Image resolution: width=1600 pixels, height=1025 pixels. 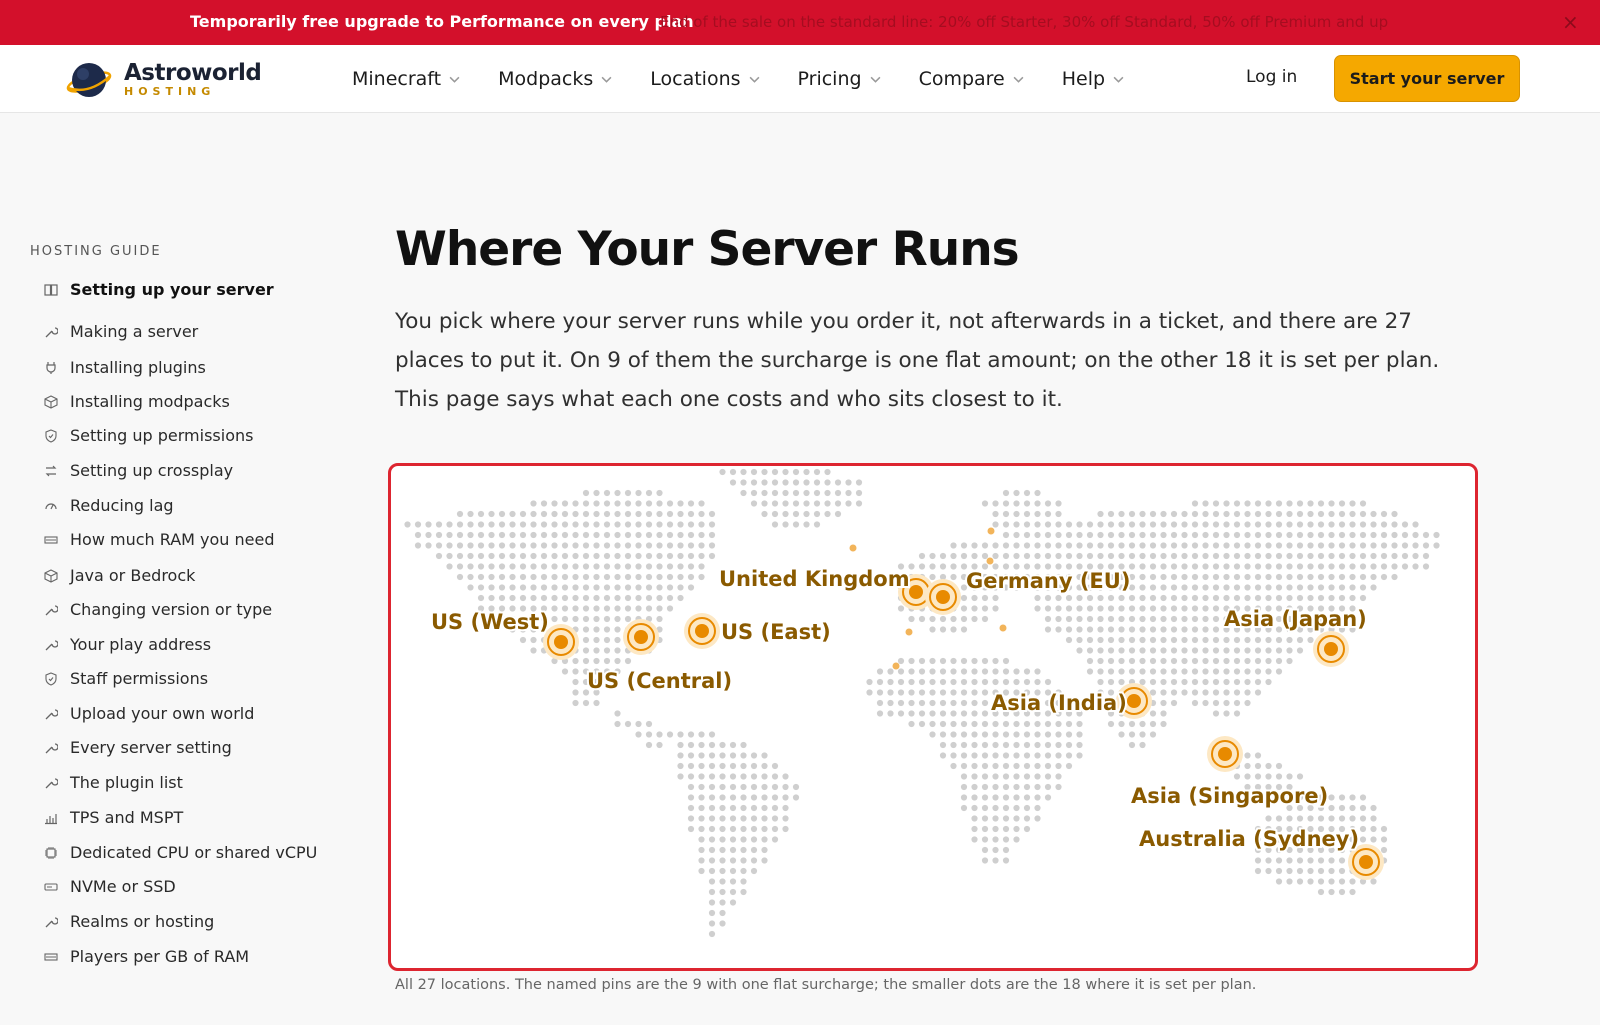 I want to click on sidebar-item-dedicated-cpu-or-shared-vcpu: Dedicated CPU or shared vCPU, so click(x=180, y=852).